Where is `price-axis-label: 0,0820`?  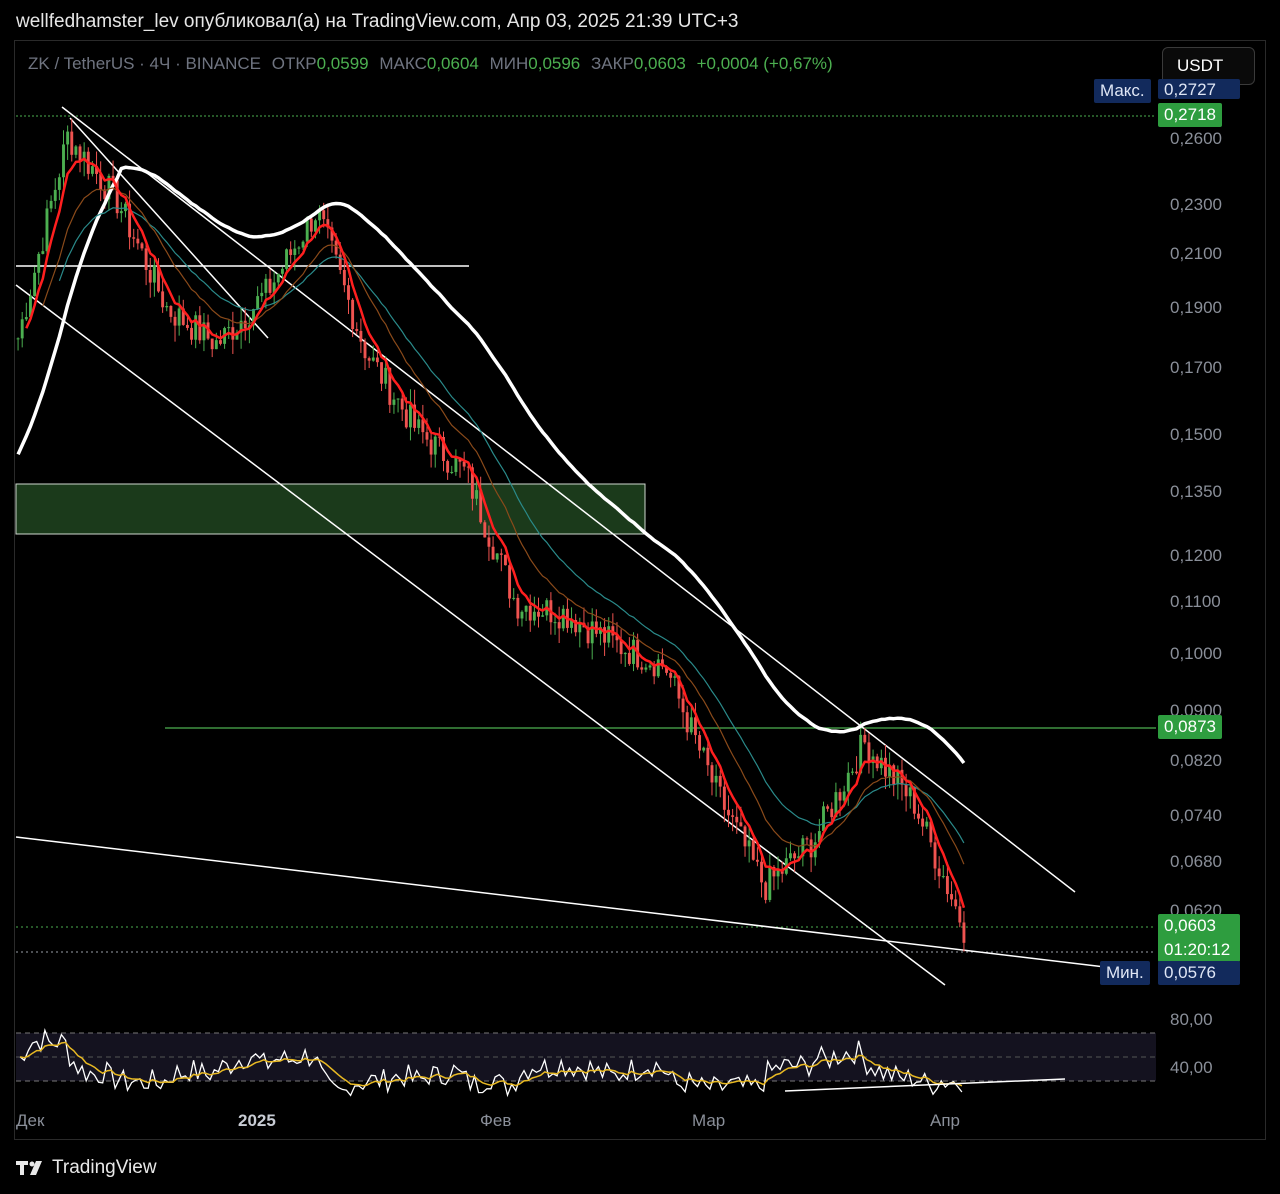
price-axis-label: 0,0820 is located at coordinates (1196, 760).